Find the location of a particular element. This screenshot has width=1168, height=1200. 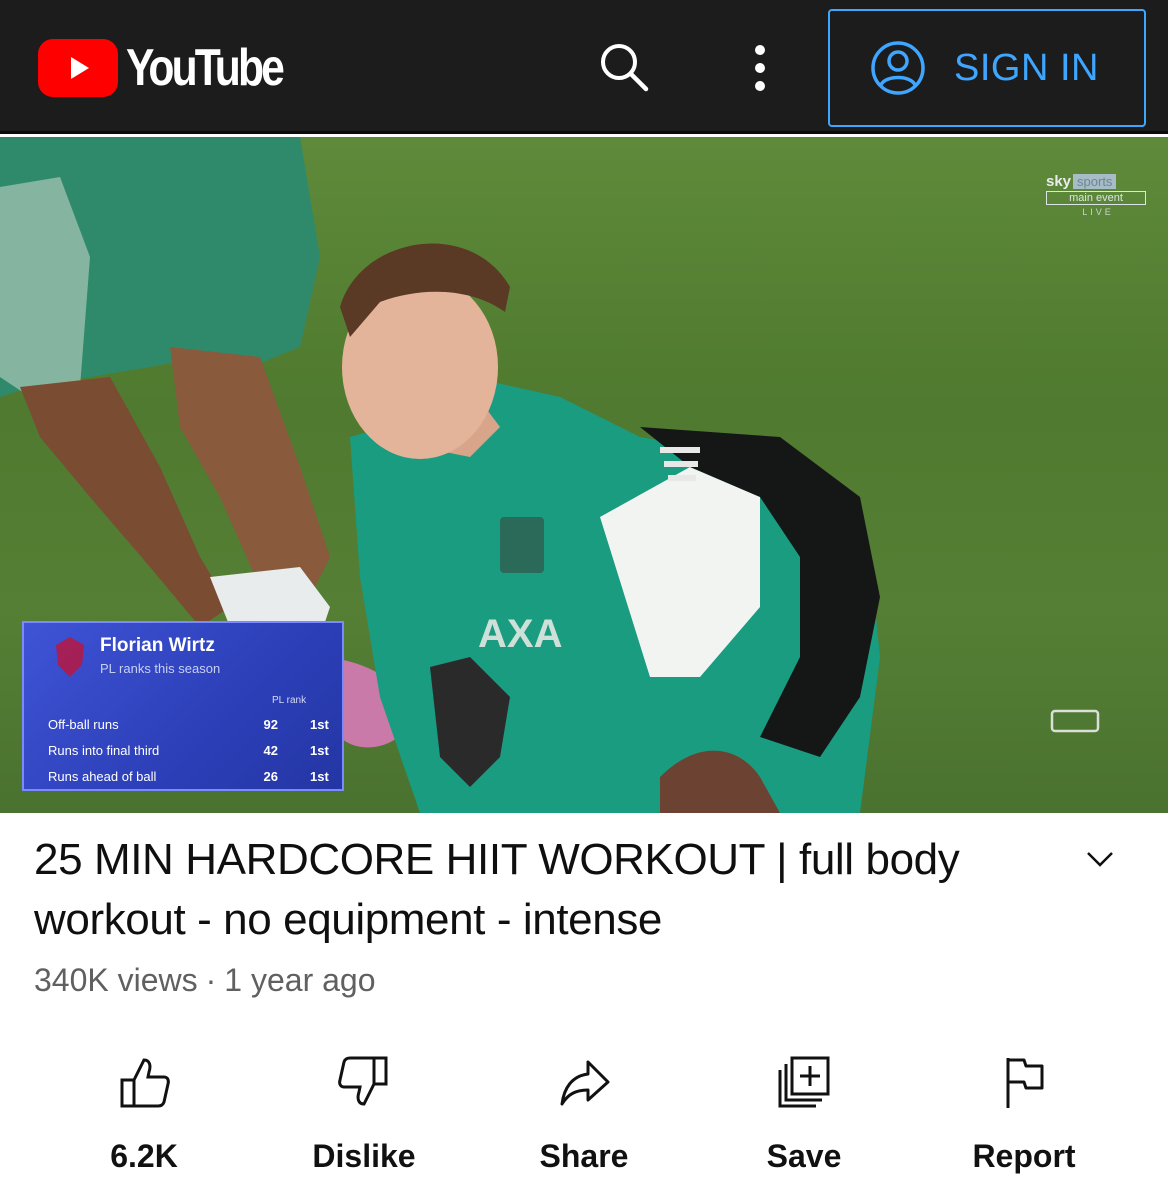

top-app-bar: YouTube SIGN IN is located at coordinates (584, 67).